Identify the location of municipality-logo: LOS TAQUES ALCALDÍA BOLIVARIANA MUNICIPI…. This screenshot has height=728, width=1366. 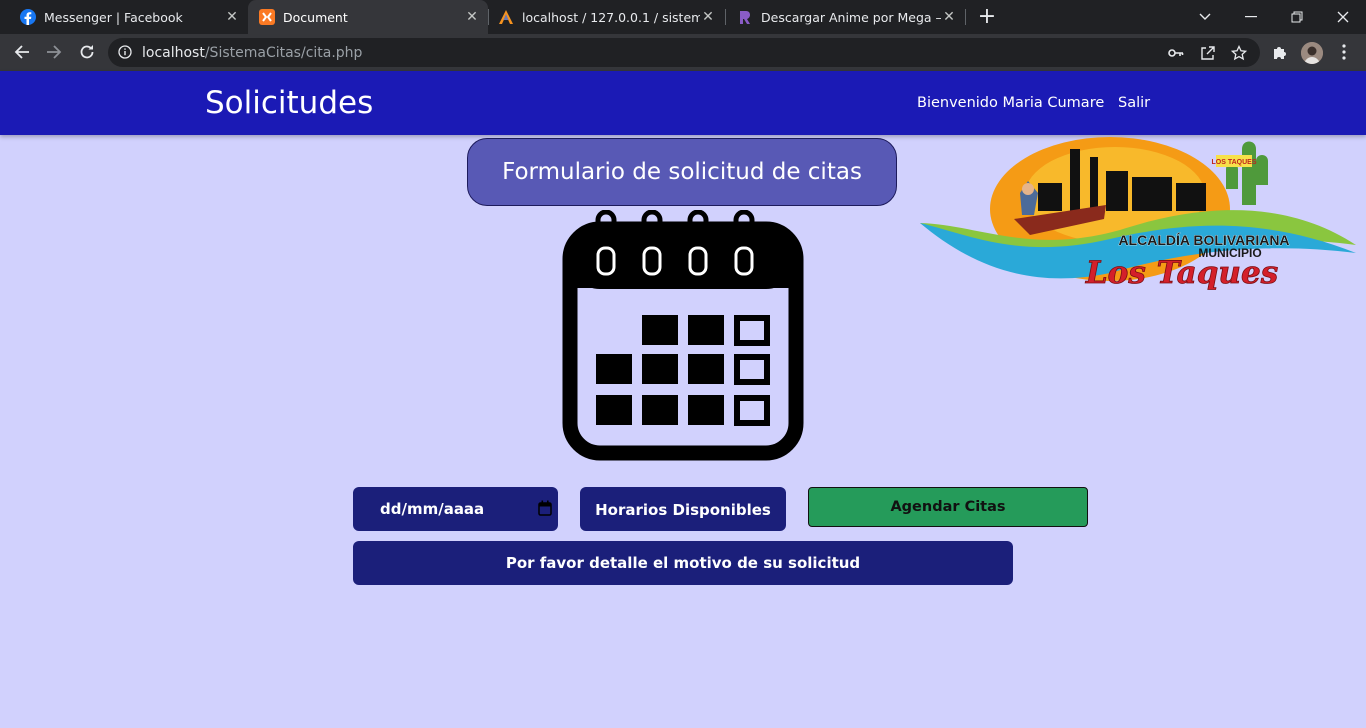
(1138, 214).